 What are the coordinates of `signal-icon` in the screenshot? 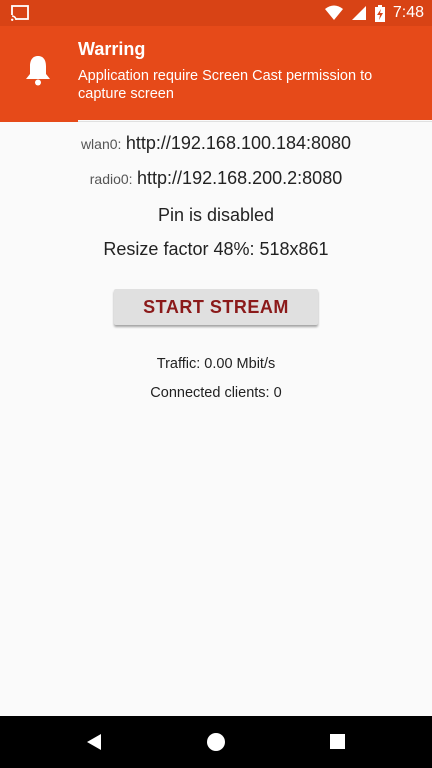 It's located at (358, 13).